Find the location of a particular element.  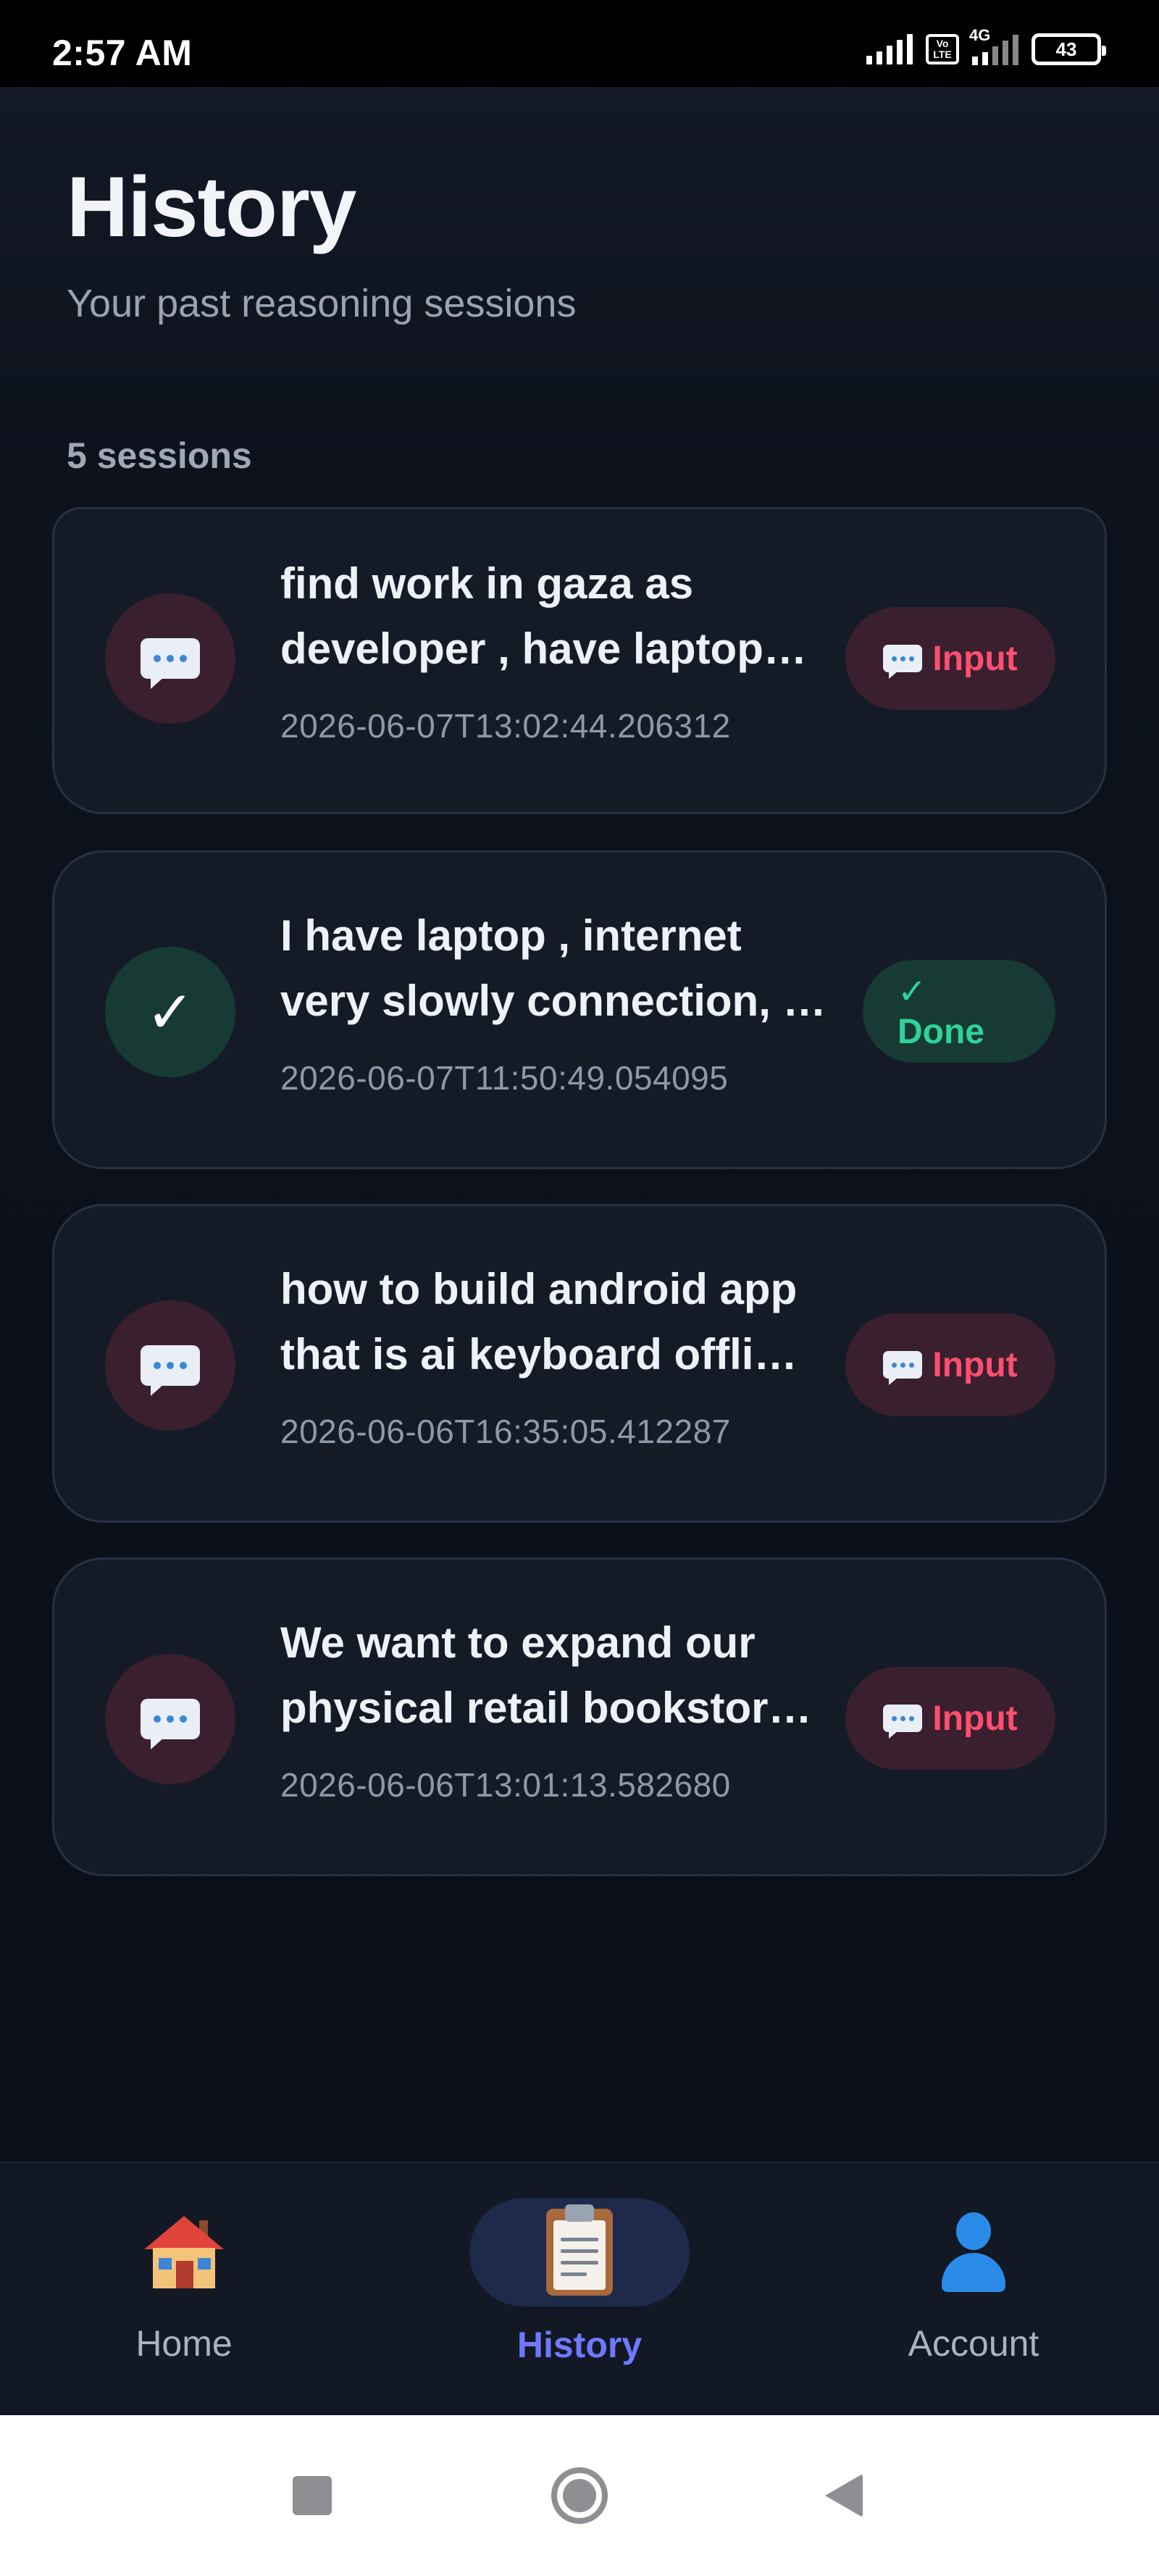

nav-item-account: Account is located at coordinates (974, 2290).